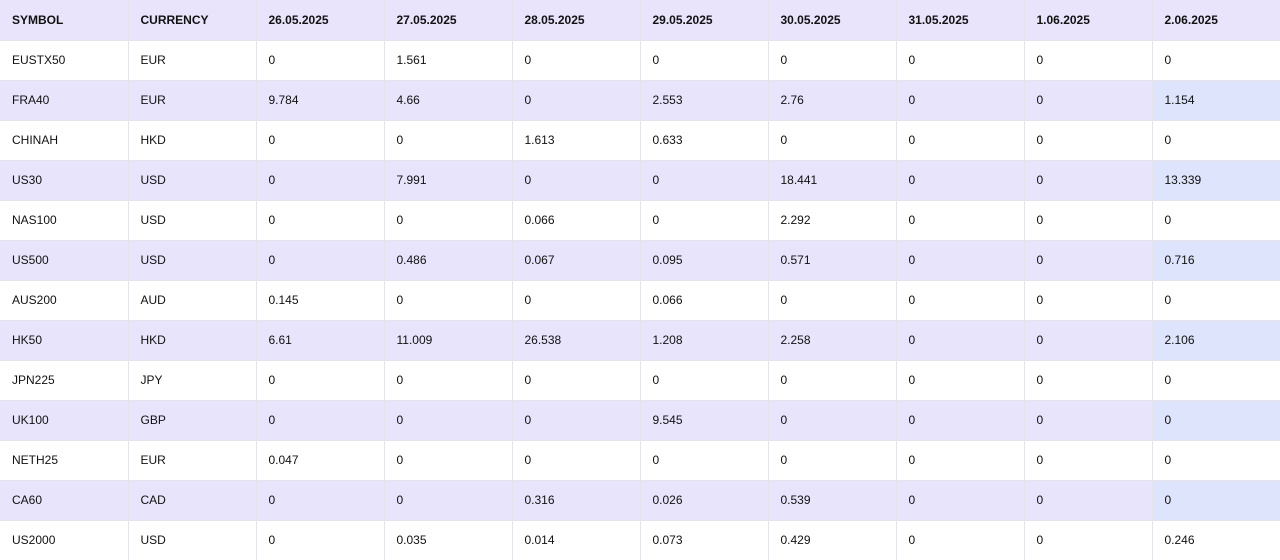 The image size is (1280, 560). I want to click on header-date: 27.05.2025, so click(448, 20).